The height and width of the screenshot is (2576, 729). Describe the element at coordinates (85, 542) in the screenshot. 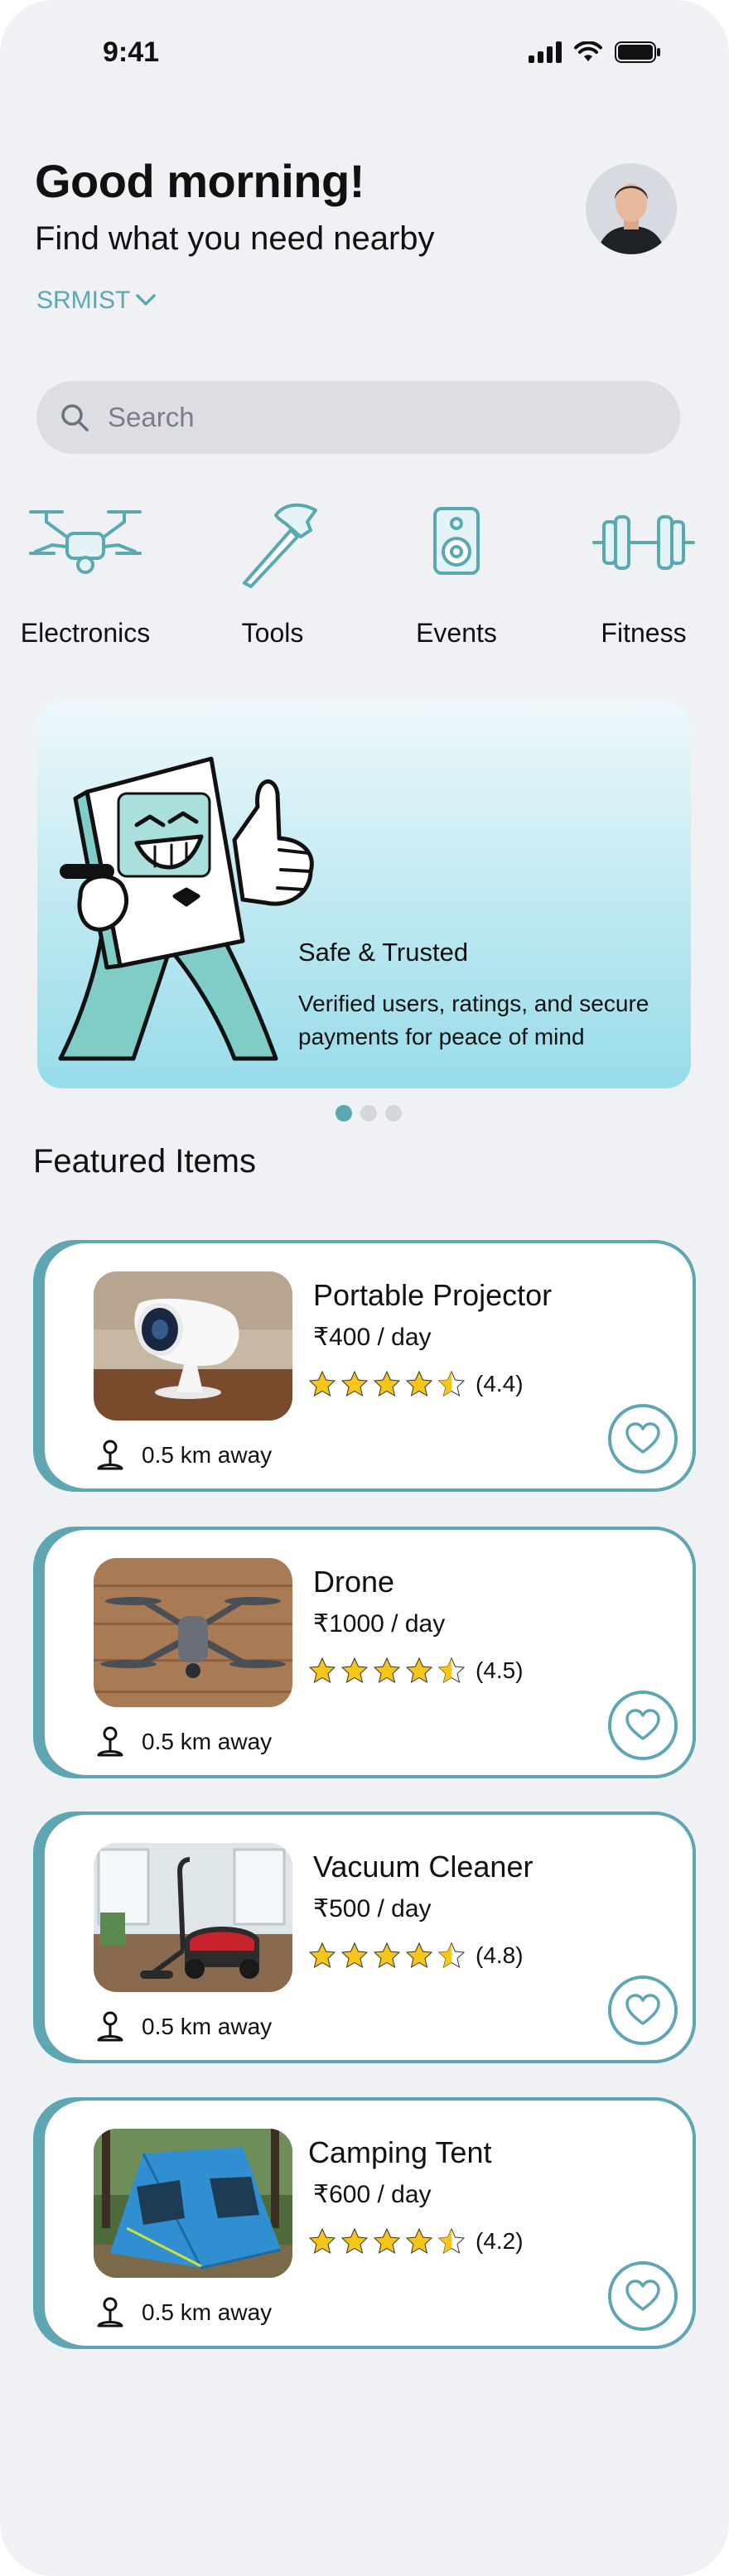

I see `drone-icon` at that location.